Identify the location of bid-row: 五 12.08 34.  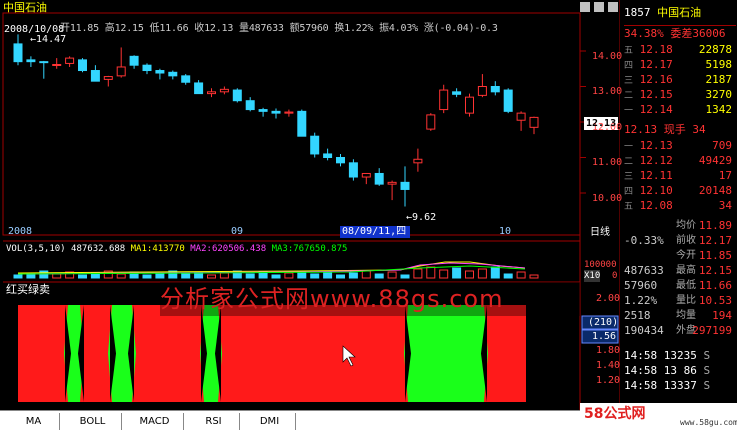
(680, 205).